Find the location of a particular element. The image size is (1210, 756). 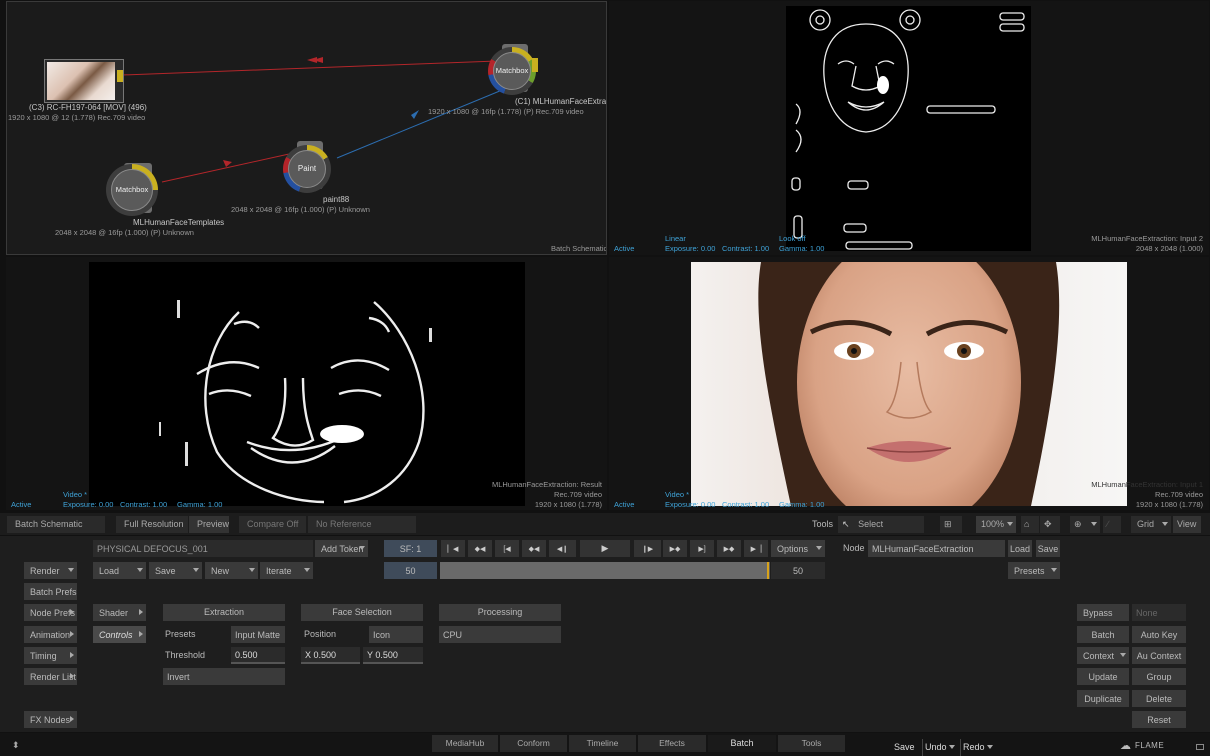

grid-label: Grid is located at coordinates (1146, 524).